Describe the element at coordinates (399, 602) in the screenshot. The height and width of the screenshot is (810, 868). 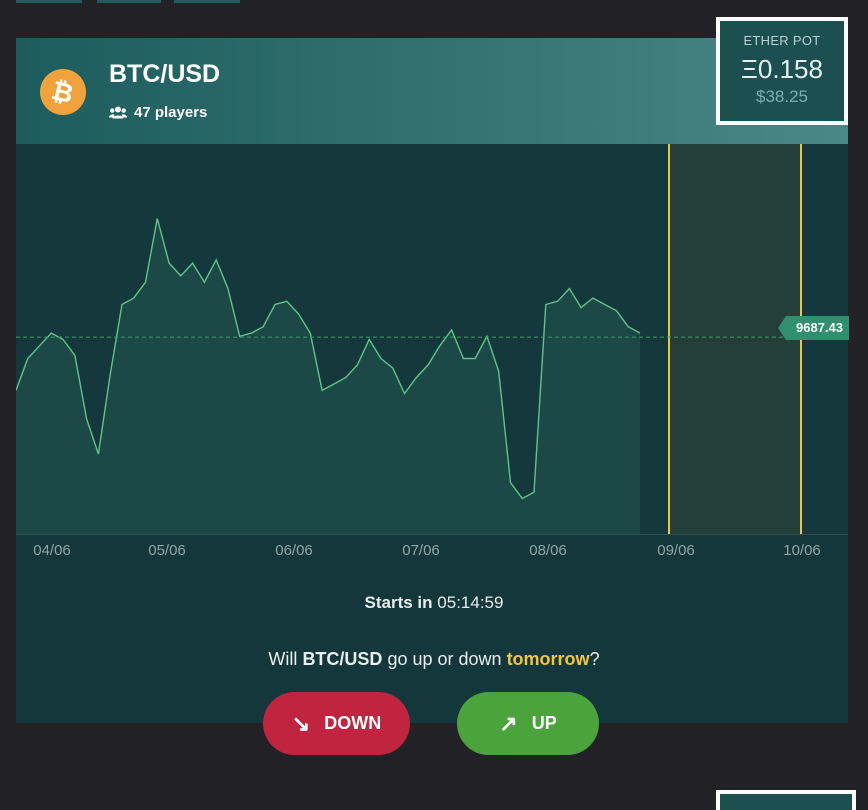
I see `starts-label: Starts in` at that location.